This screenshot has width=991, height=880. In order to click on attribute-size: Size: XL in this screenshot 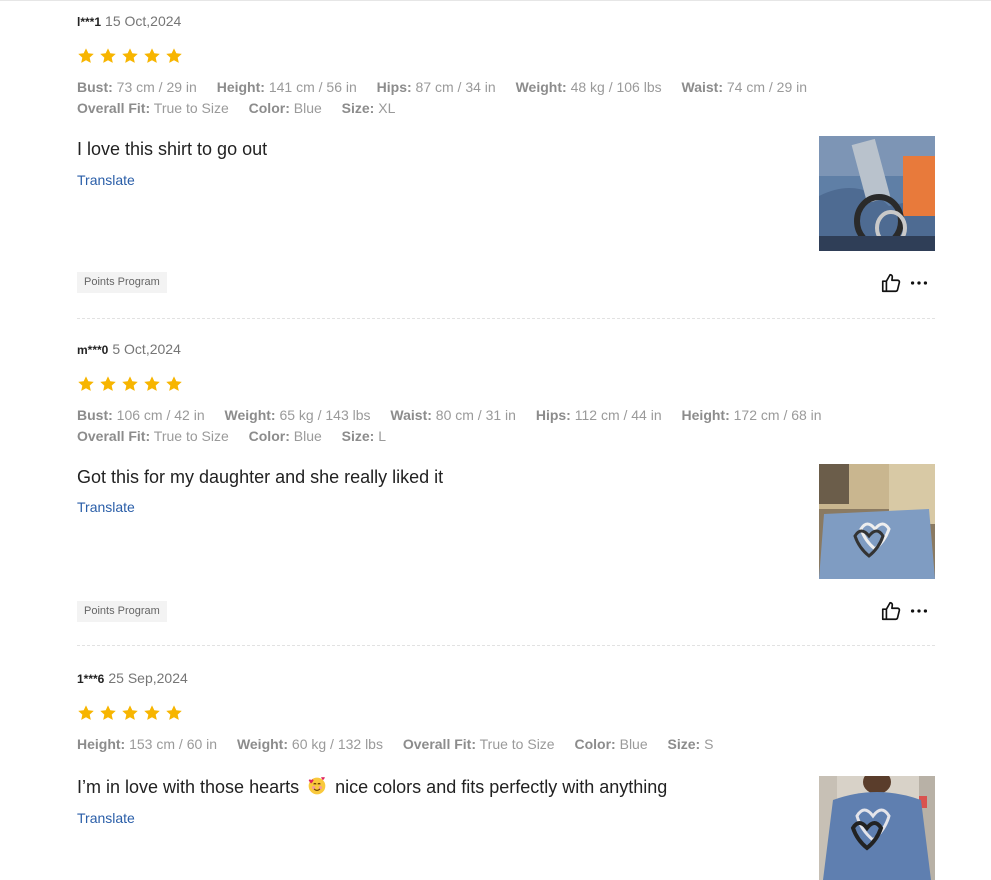, I will do `click(368, 108)`.